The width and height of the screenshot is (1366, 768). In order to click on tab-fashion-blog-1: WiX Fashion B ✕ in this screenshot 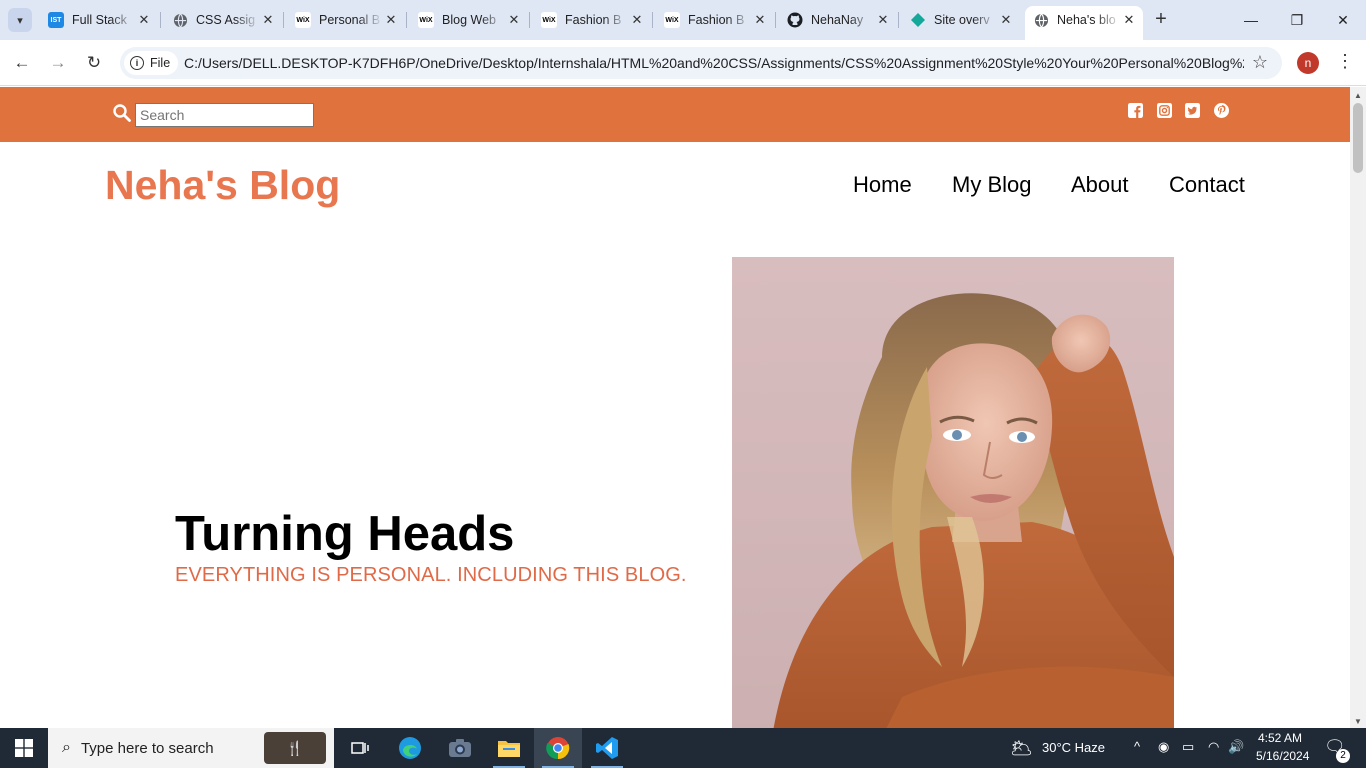, I will do `click(592, 20)`.